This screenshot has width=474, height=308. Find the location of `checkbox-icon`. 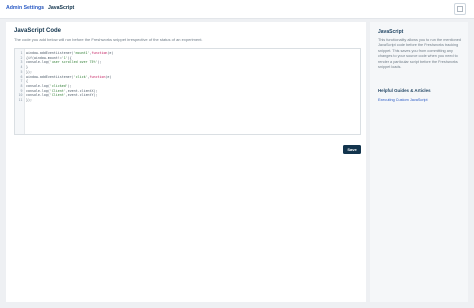

checkbox-icon is located at coordinates (460, 9).